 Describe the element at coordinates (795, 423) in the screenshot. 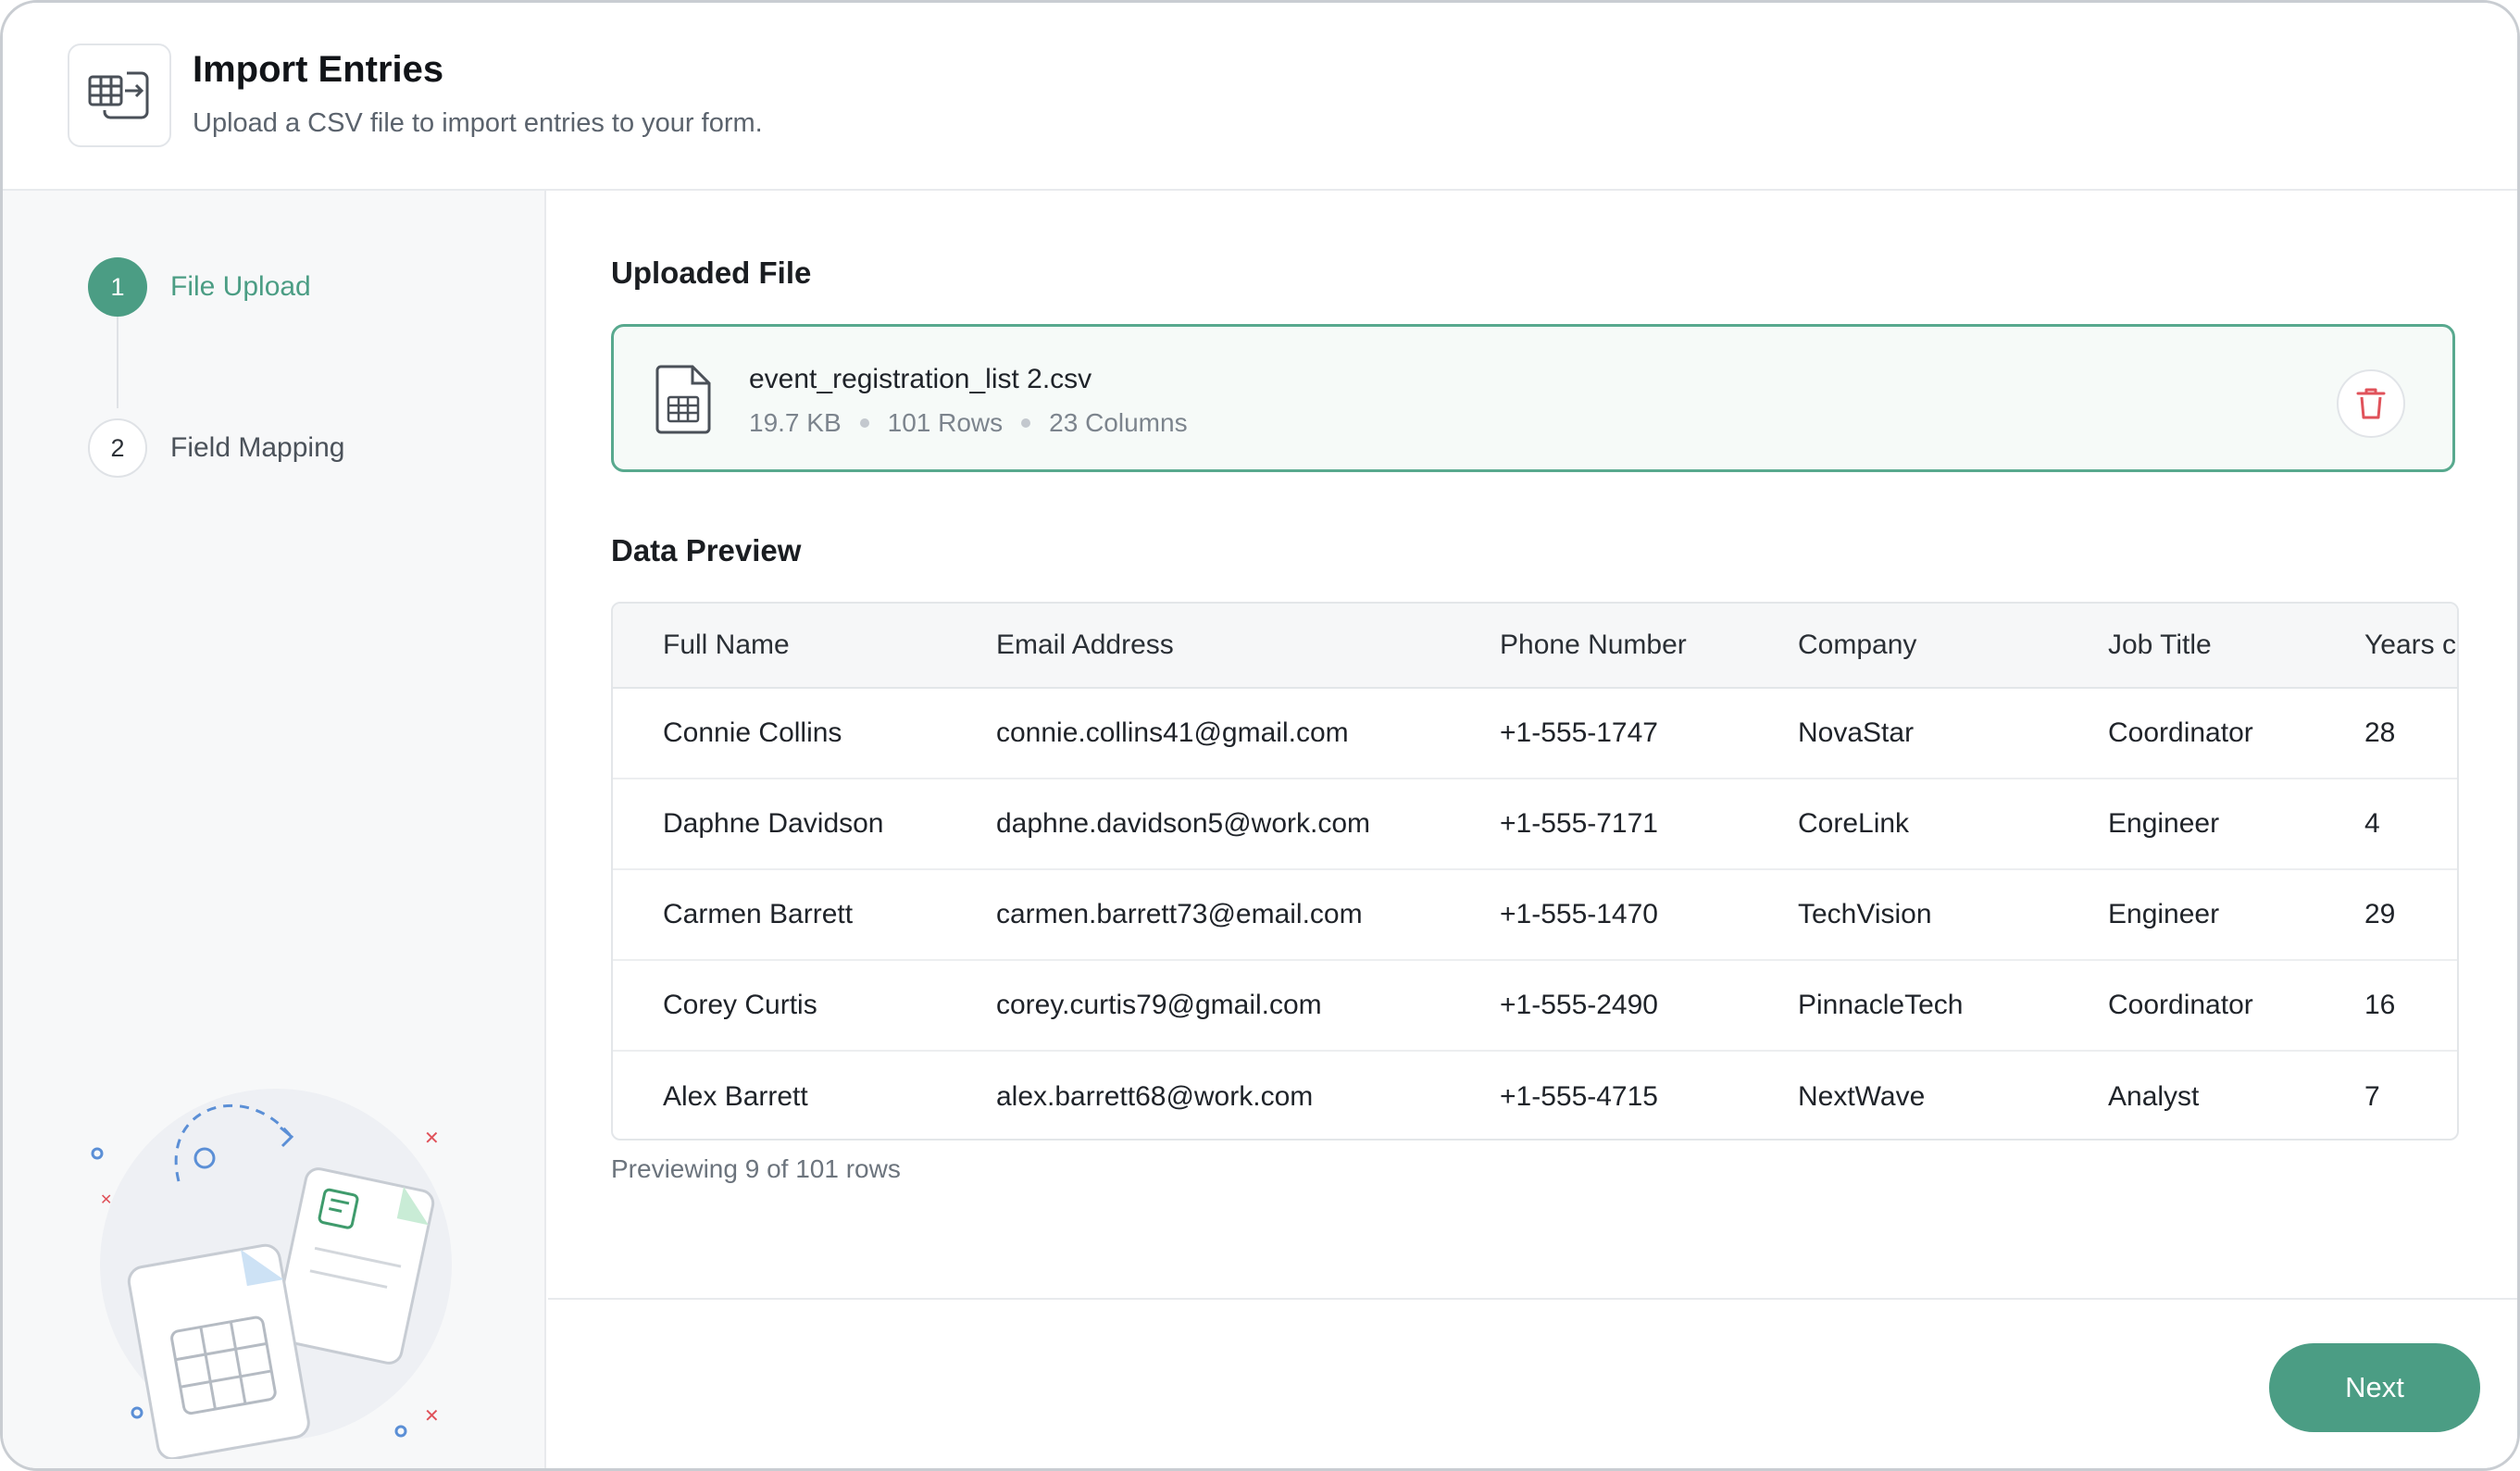

I see `file-size: 19.7 KB` at that location.